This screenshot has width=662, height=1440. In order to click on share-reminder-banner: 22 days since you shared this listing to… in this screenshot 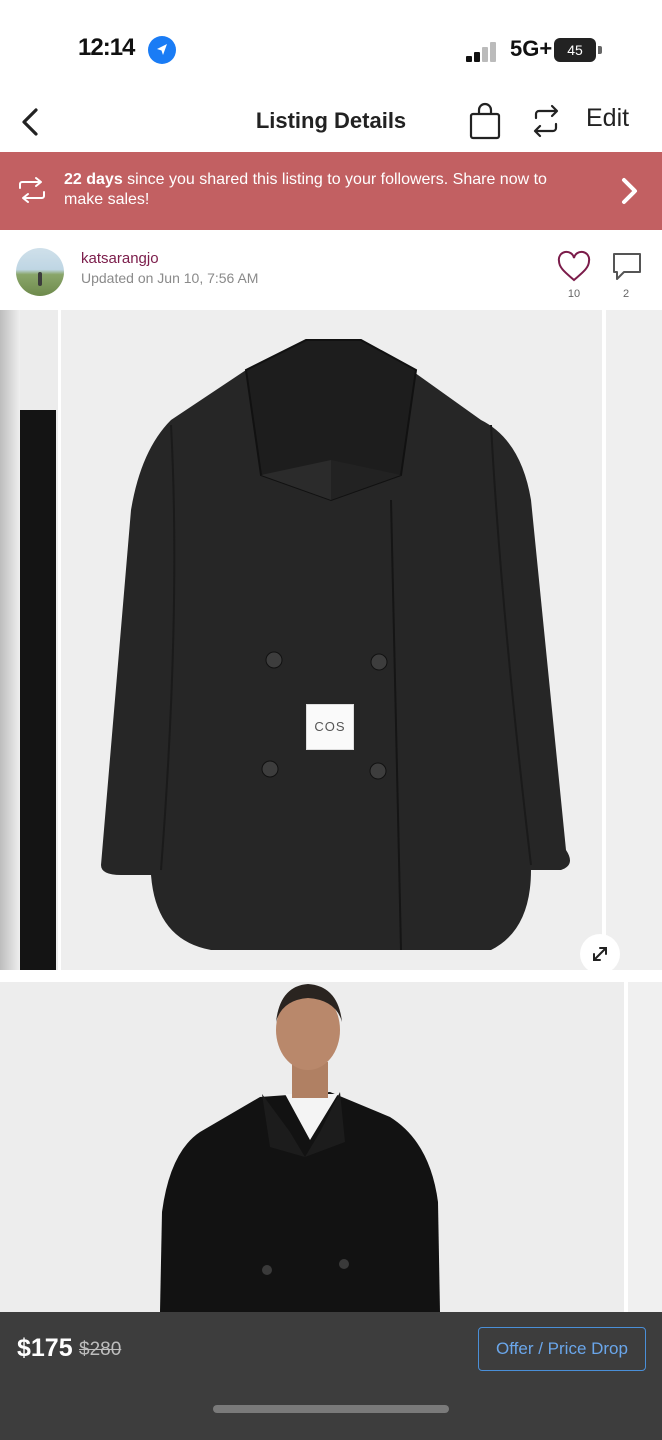, I will do `click(331, 191)`.